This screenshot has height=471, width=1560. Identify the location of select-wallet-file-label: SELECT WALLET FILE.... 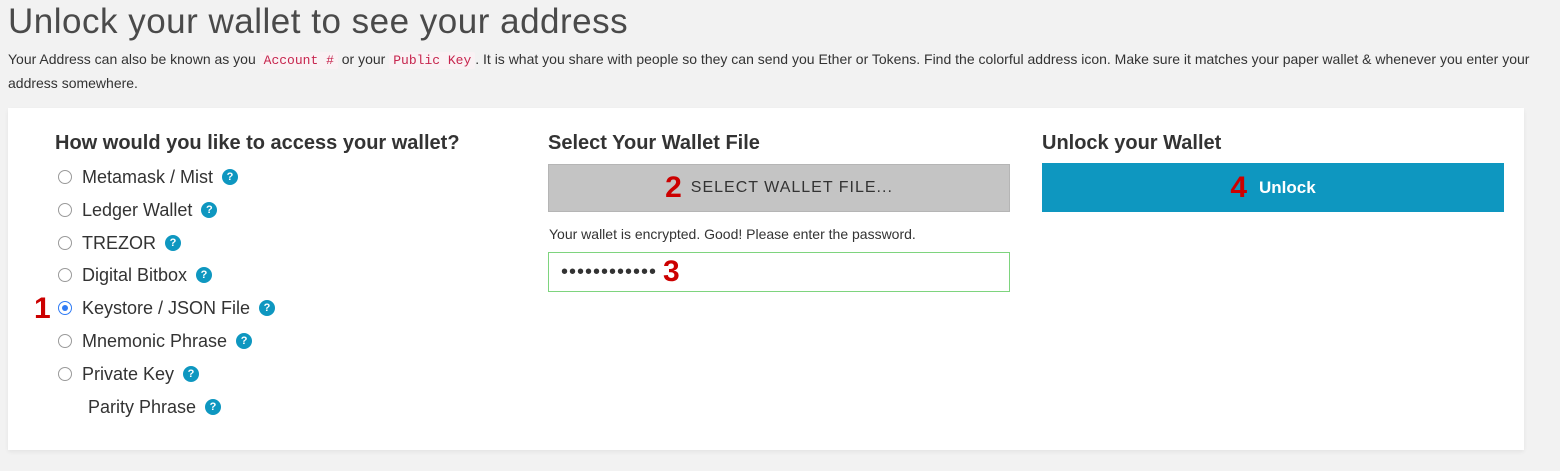
(791, 187).